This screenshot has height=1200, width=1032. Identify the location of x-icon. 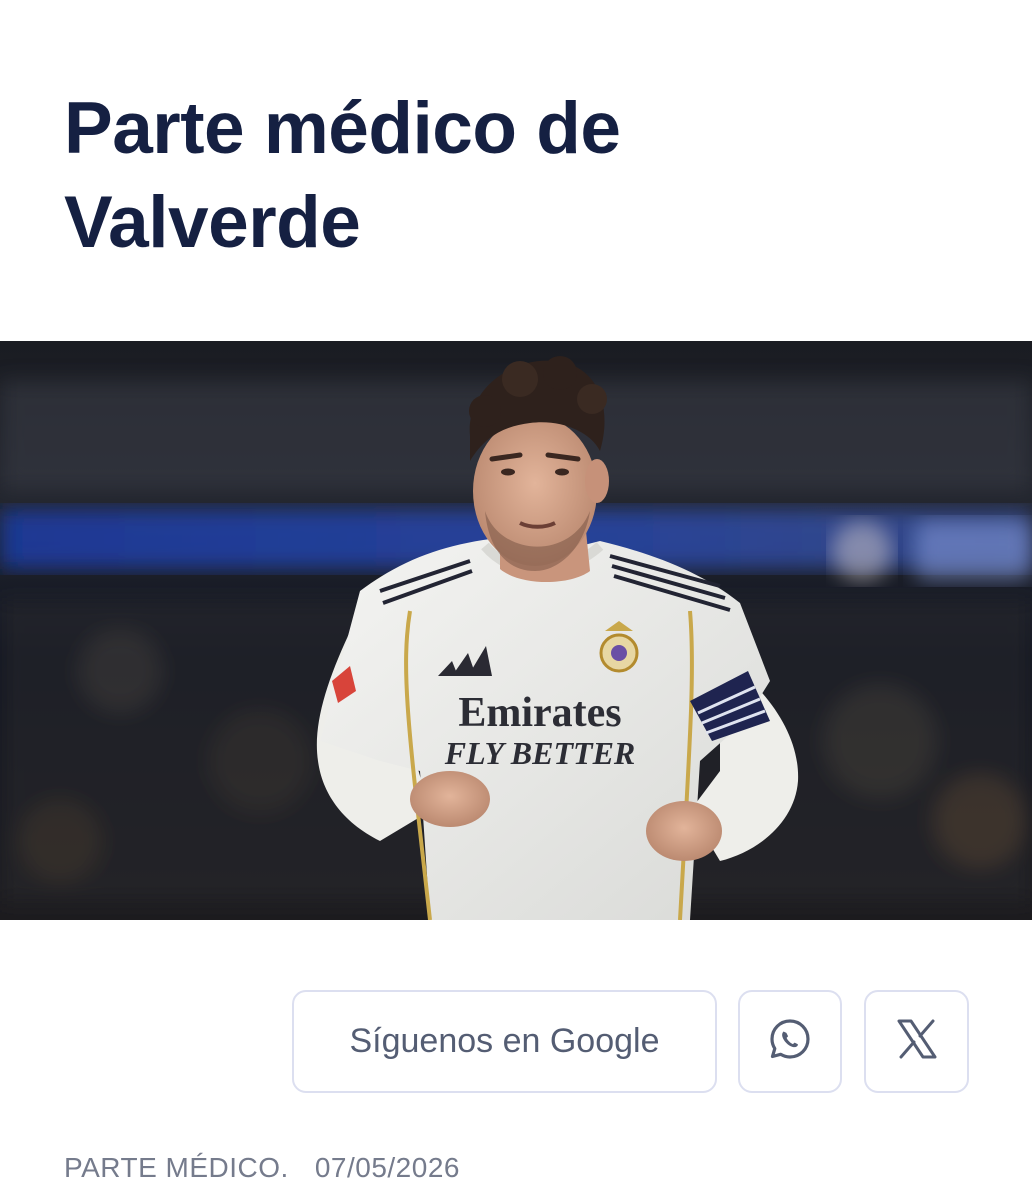
(917, 1041).